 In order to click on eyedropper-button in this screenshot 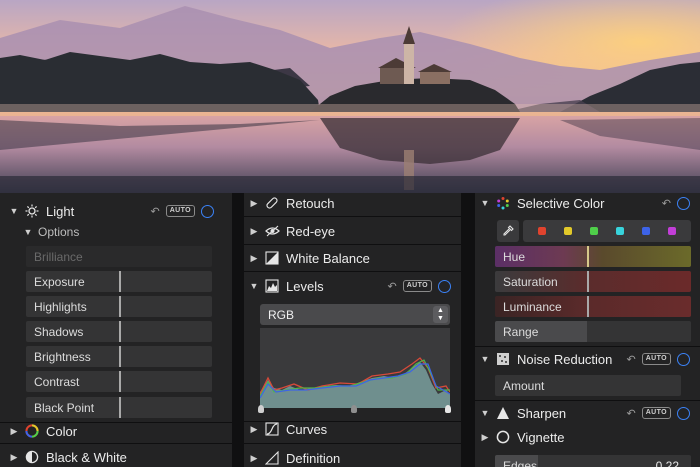, I will do `click(508, 231)`.